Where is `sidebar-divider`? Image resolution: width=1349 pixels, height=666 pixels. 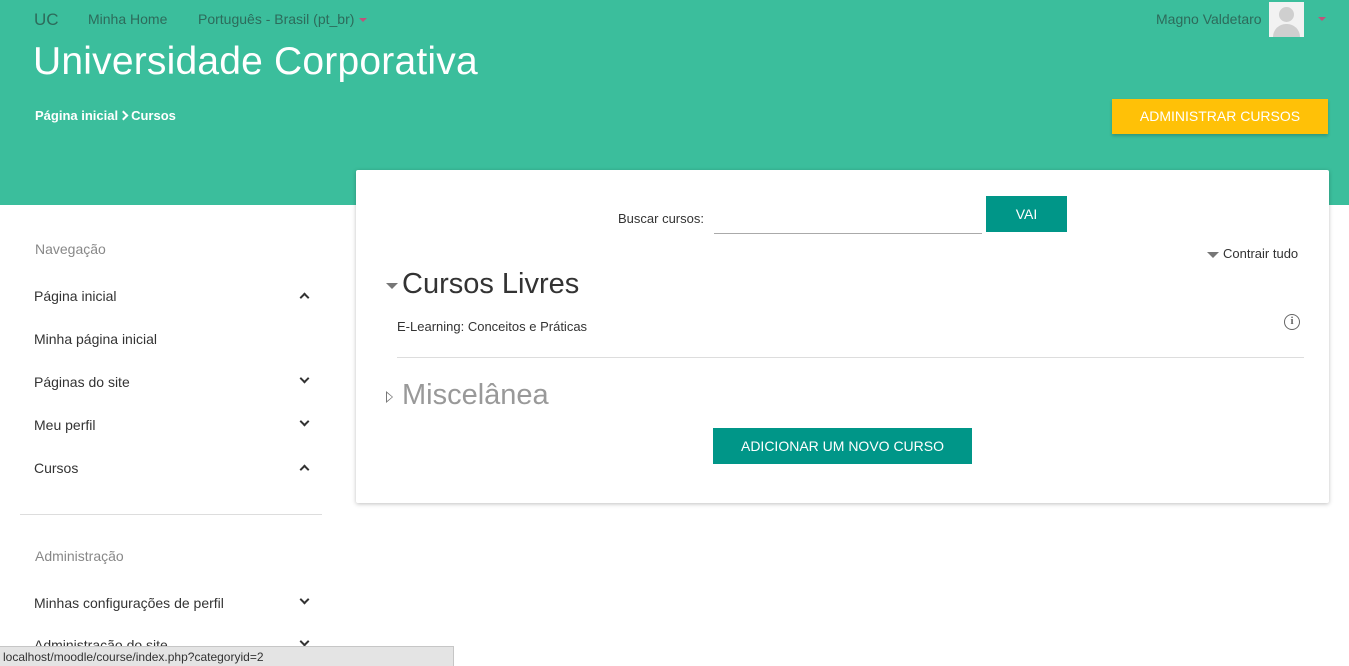
sidebar-divider is located at coordinates (171, 514).